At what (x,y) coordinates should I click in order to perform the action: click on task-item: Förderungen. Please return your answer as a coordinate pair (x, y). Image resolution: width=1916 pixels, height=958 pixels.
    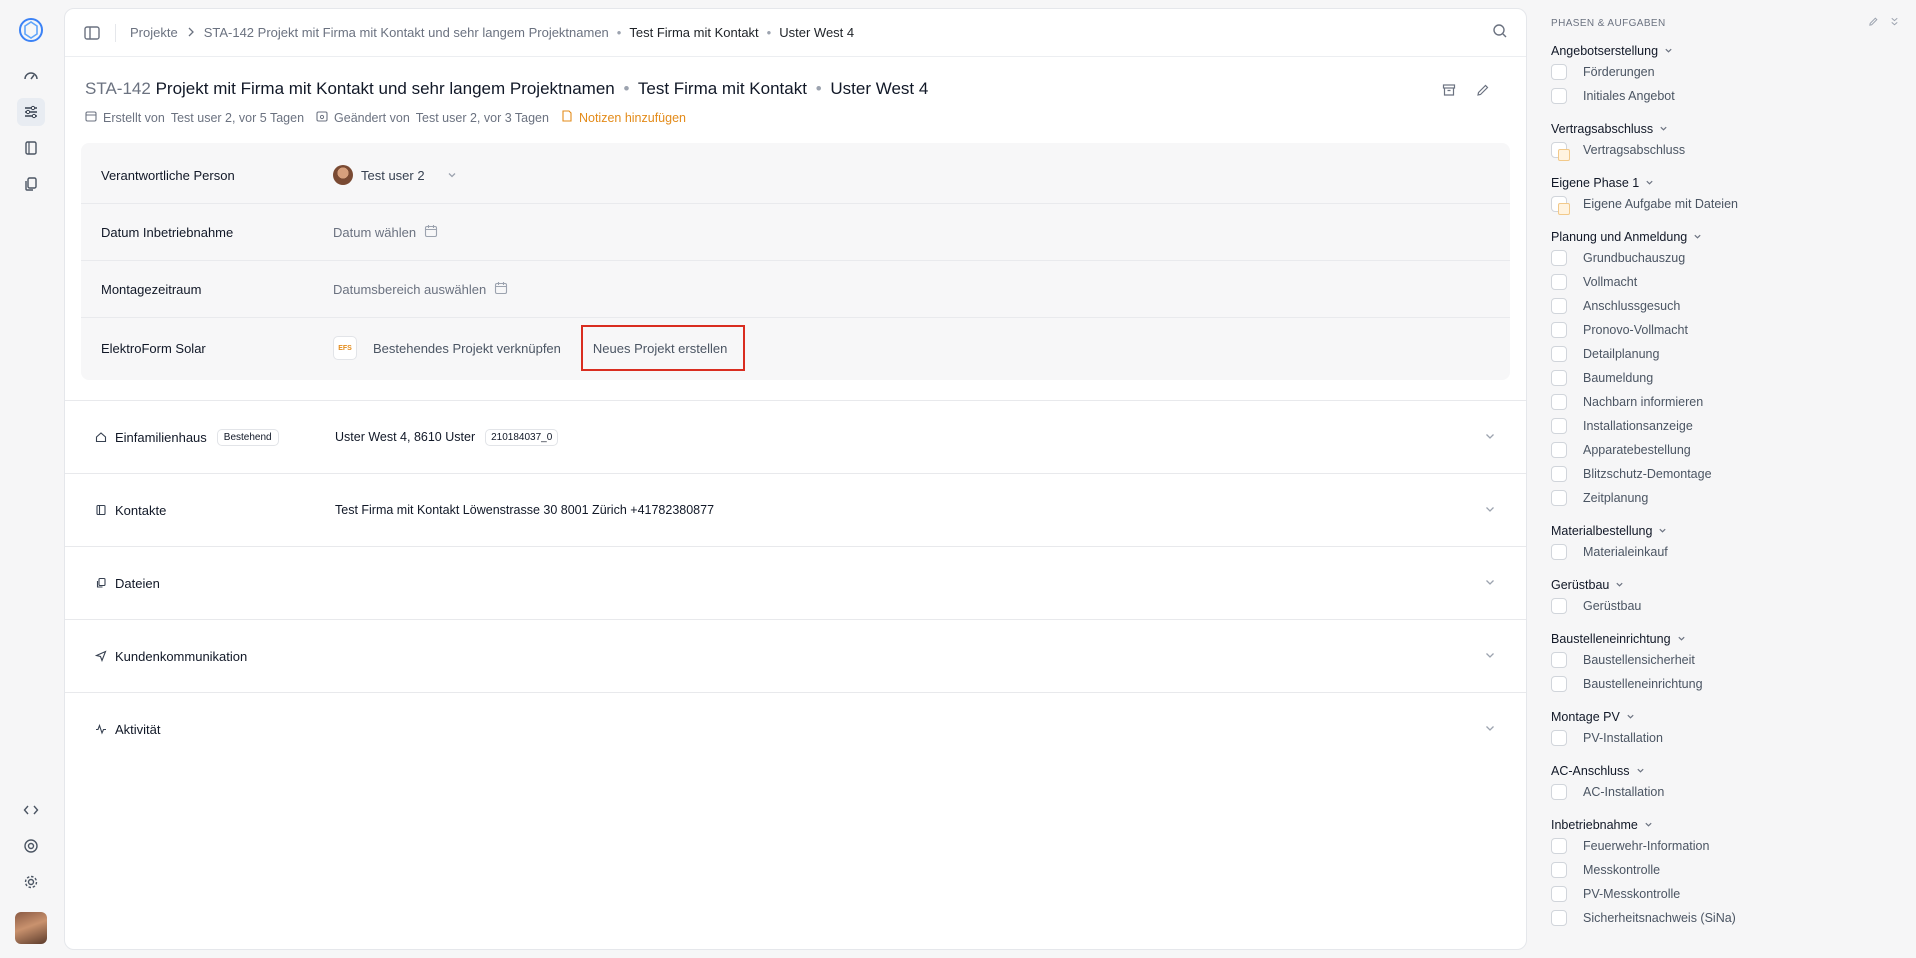
    Looking at the image, I should click on (1725, 72).